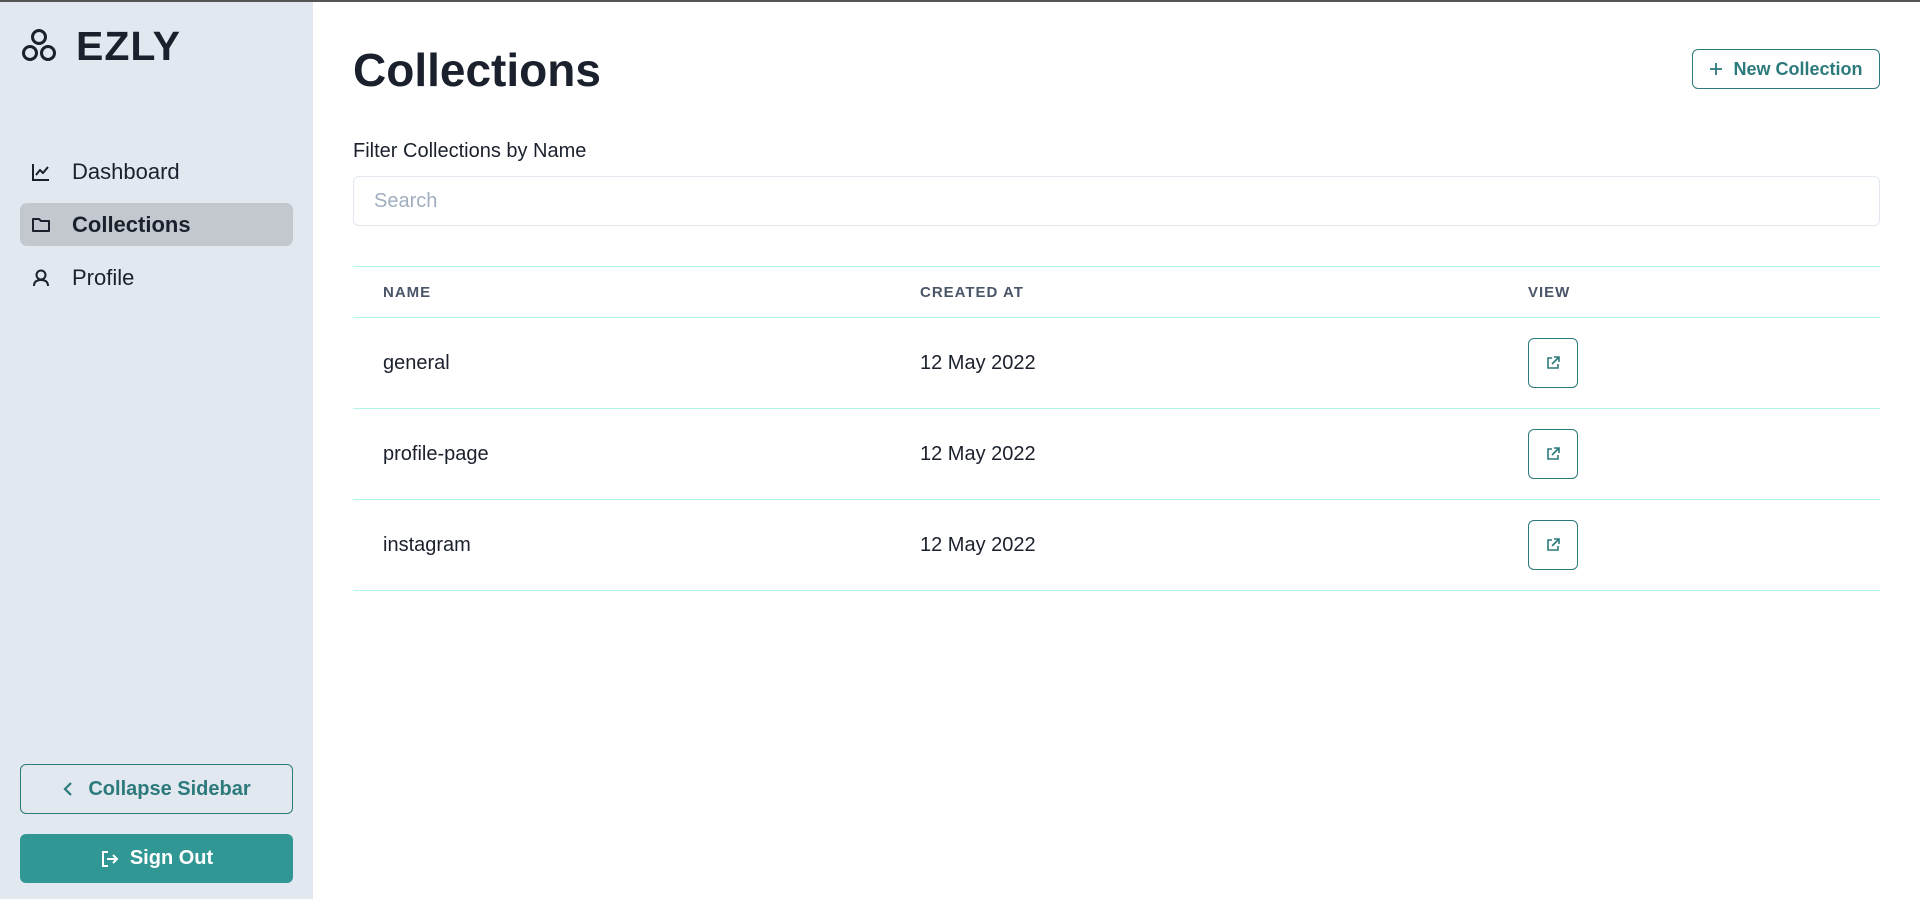  Describe the element at coordinates (407, 292) in the screenshot. I see `column-header-name: NAME` at that location.